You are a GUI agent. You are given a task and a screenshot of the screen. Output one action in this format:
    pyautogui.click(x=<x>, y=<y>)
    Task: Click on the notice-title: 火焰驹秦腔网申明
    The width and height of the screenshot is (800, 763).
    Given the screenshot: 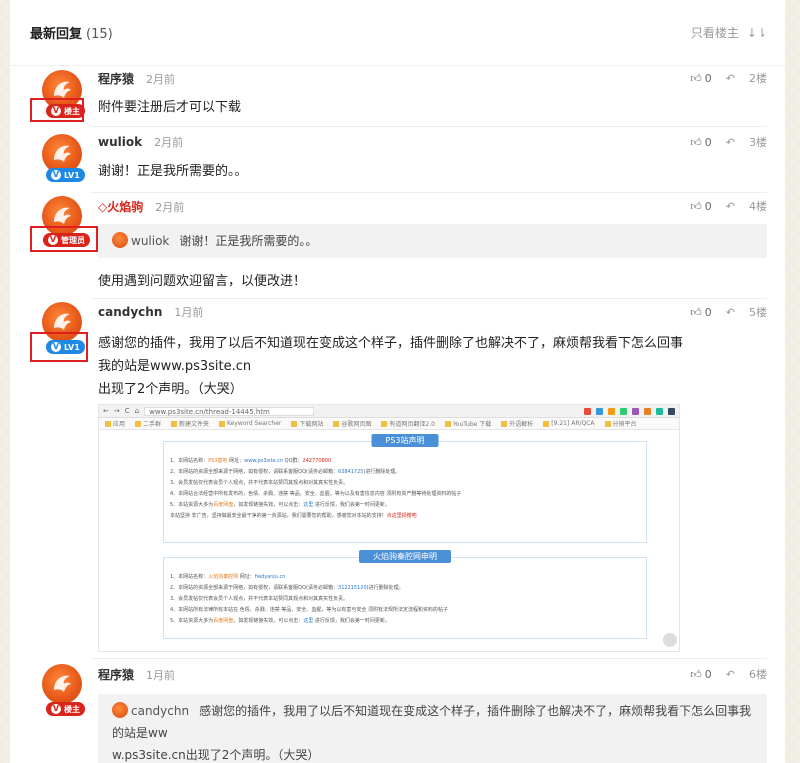 What is the action you would take?
    pyautogui.click(x=405, y=556)
    